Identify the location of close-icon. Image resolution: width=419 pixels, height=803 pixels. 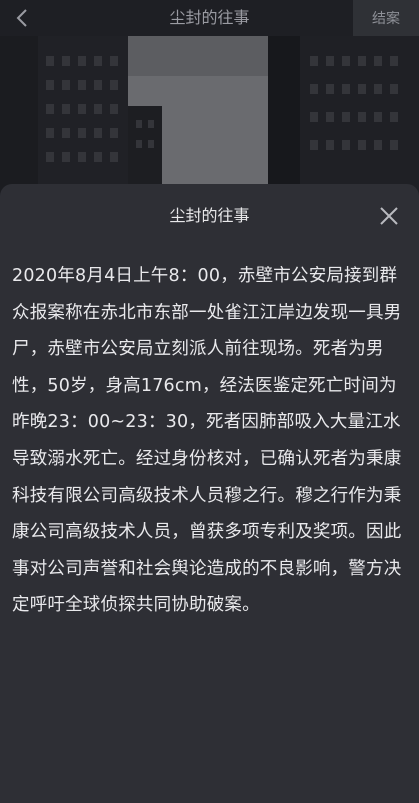
(389, 216).